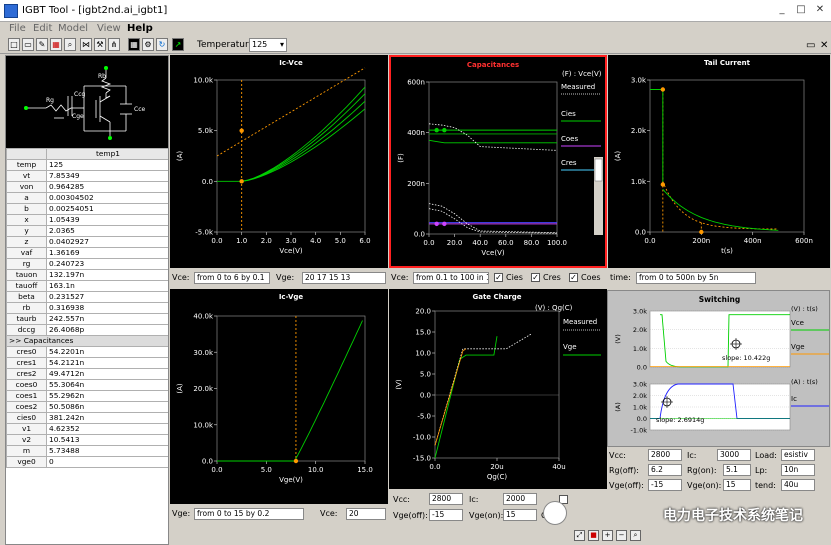 Image resolution: width=831 pixels, height=545 pixels. I want to click on param-value: 132.197n, so click(107, 275).